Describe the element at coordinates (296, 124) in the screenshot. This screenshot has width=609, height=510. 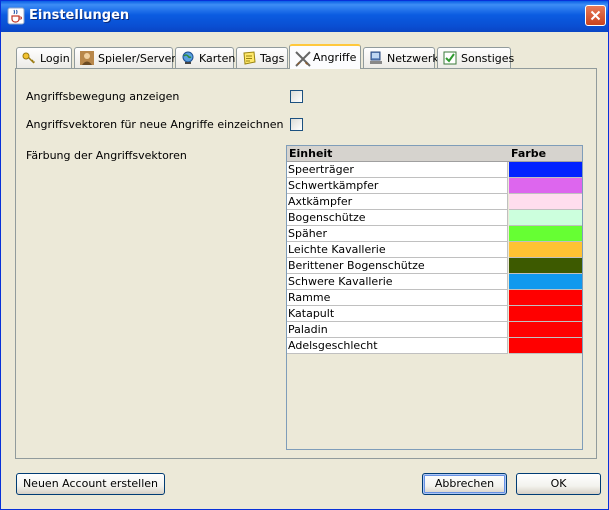
I see `draw-vectors-checkbox` at that location.